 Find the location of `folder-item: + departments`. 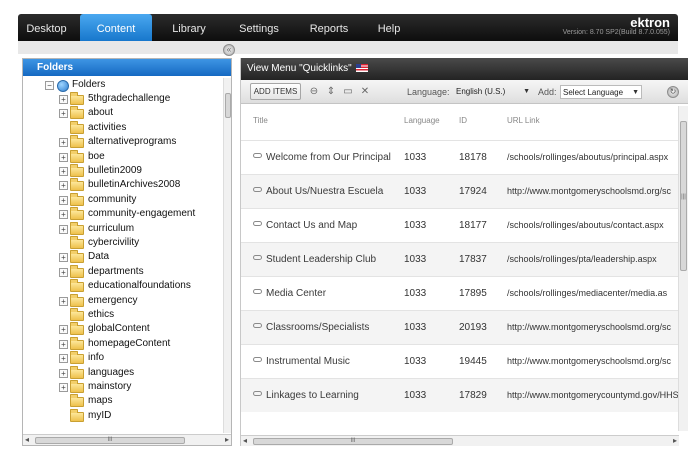

folder-item: + departments is located at coordinates (121, 271).